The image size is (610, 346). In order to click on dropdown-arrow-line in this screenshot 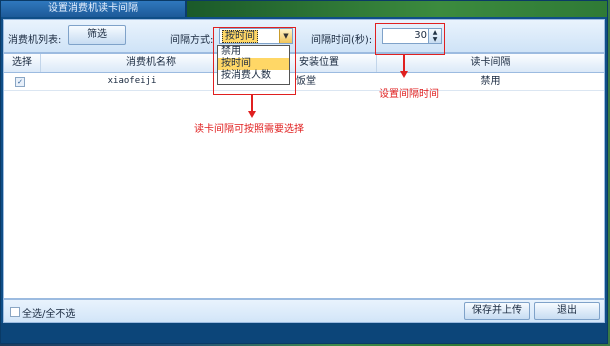, I will do `click(252, 103)`.